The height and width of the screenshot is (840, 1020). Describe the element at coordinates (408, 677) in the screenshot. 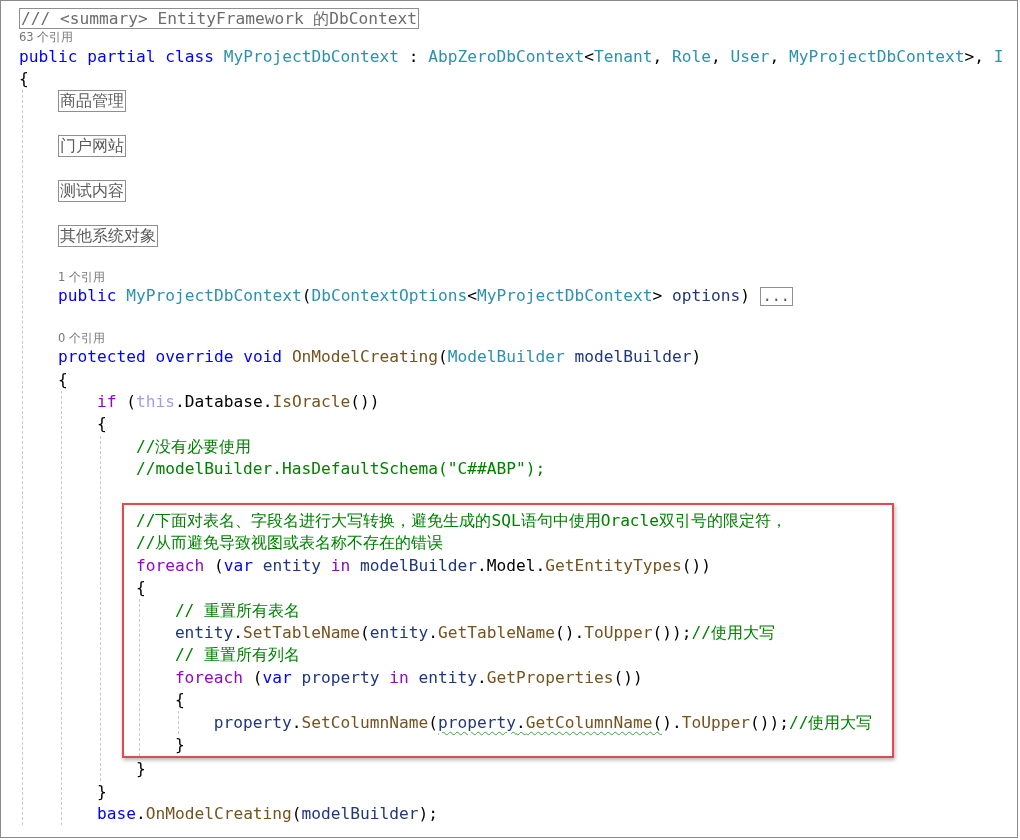

I see `code-line: foreach (var property in entity.GetProperties())` at that location.